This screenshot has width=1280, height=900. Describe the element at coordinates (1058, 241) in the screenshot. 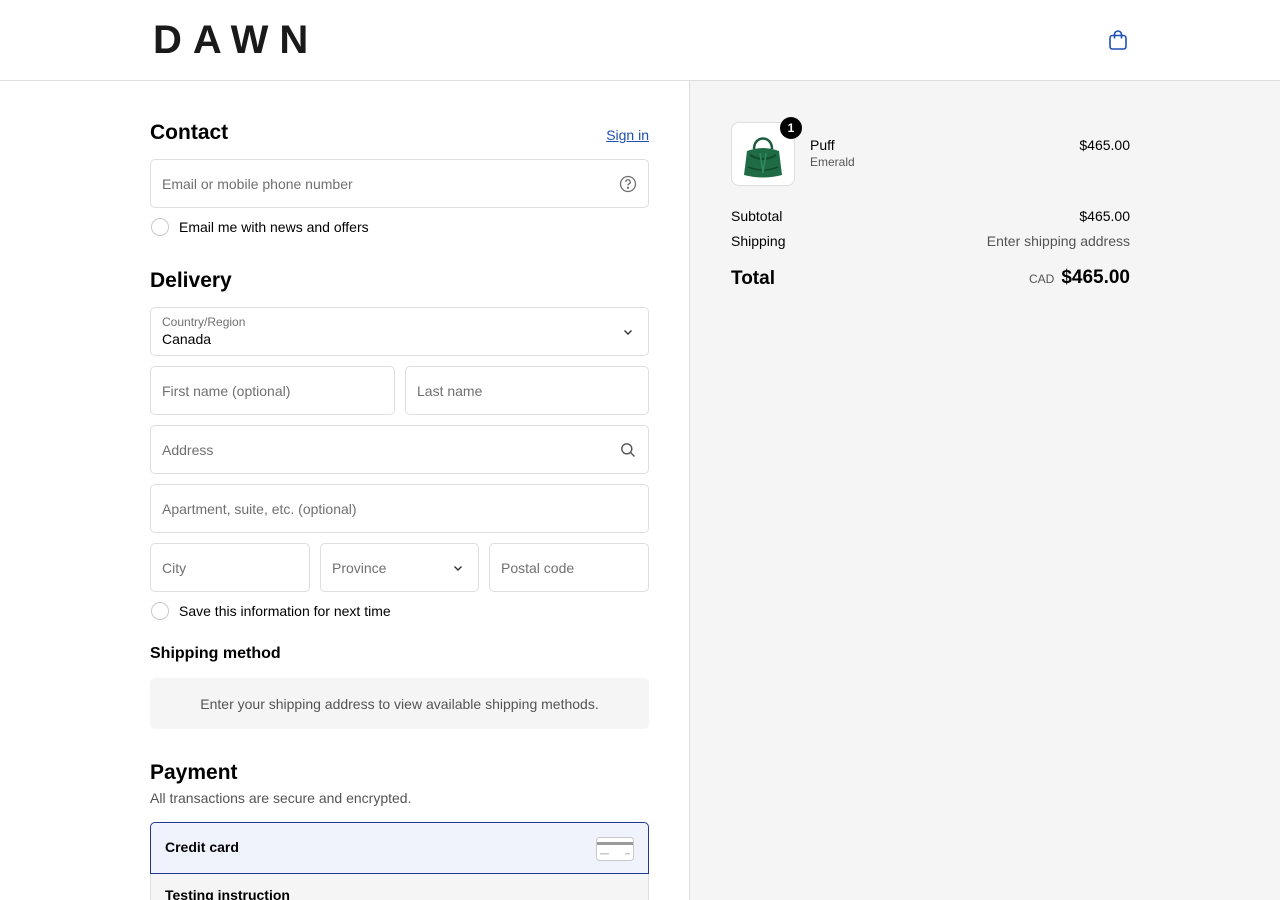

I see `shipping-value: Enter shipping address` at that location.